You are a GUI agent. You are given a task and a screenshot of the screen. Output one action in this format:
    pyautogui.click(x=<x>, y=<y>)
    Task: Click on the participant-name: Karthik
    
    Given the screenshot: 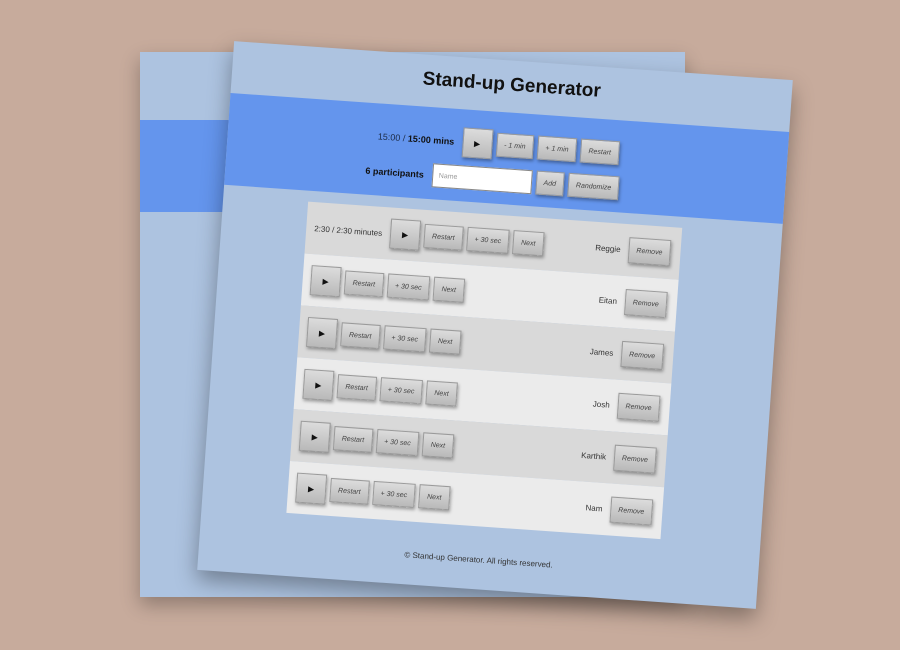 What is the action you would take?
    pyautogui.click(x=593, y=456)
    